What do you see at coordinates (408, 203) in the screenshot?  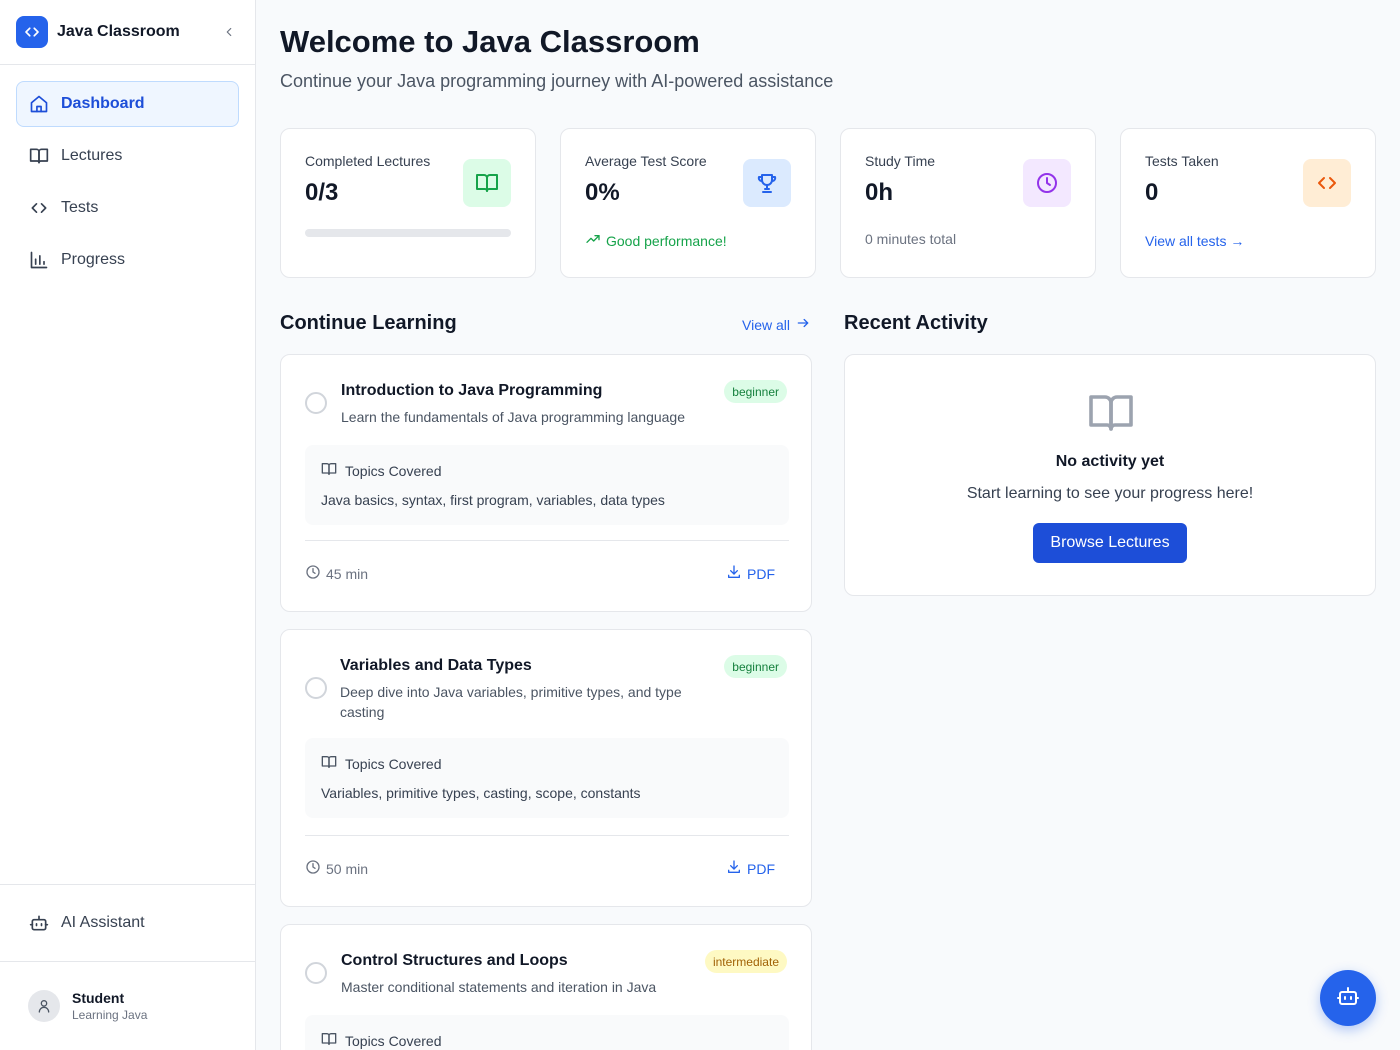 I see `stat-card-completed-lectures: Completed Lectures 0/3` at bounding box center [408, 203].